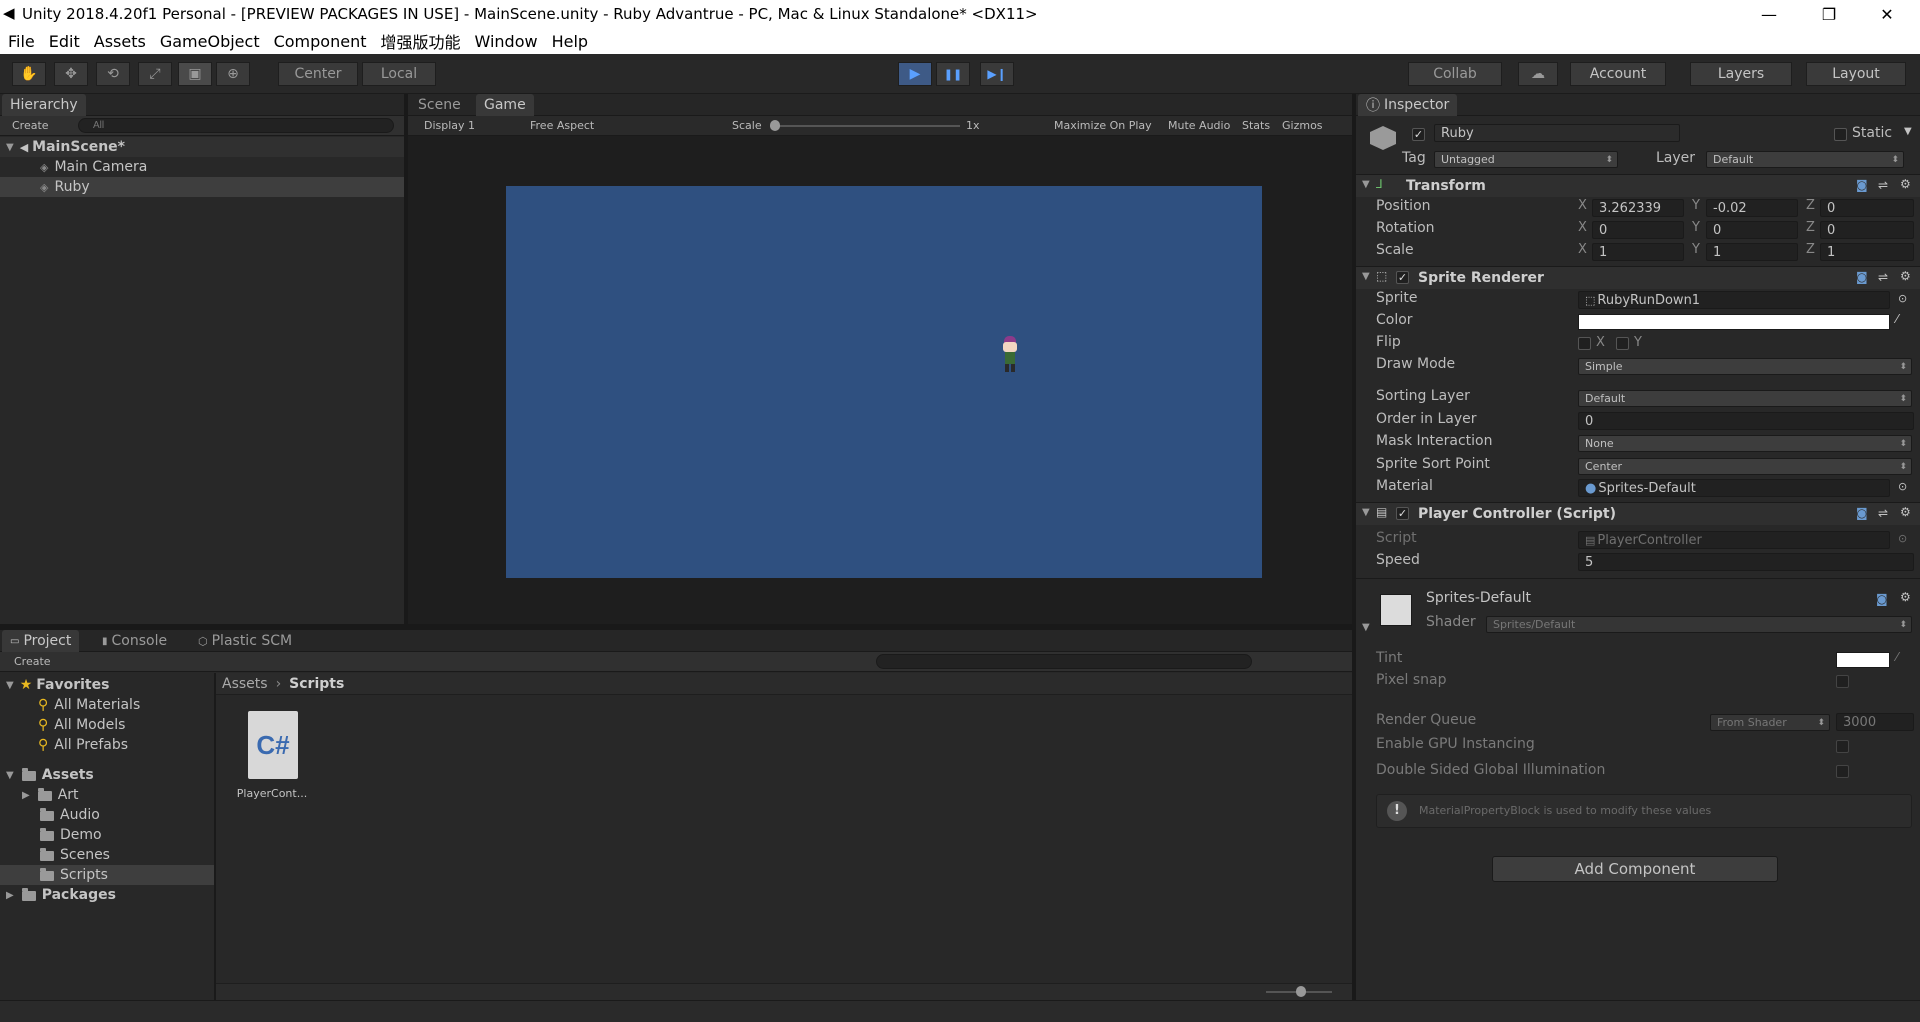 The image size is (1920, 1022). What do you see at coordinates (562, 125) in the screenshot?
I see `aspect-dropdown: Free Aspect` at bounding box center [562, 125].